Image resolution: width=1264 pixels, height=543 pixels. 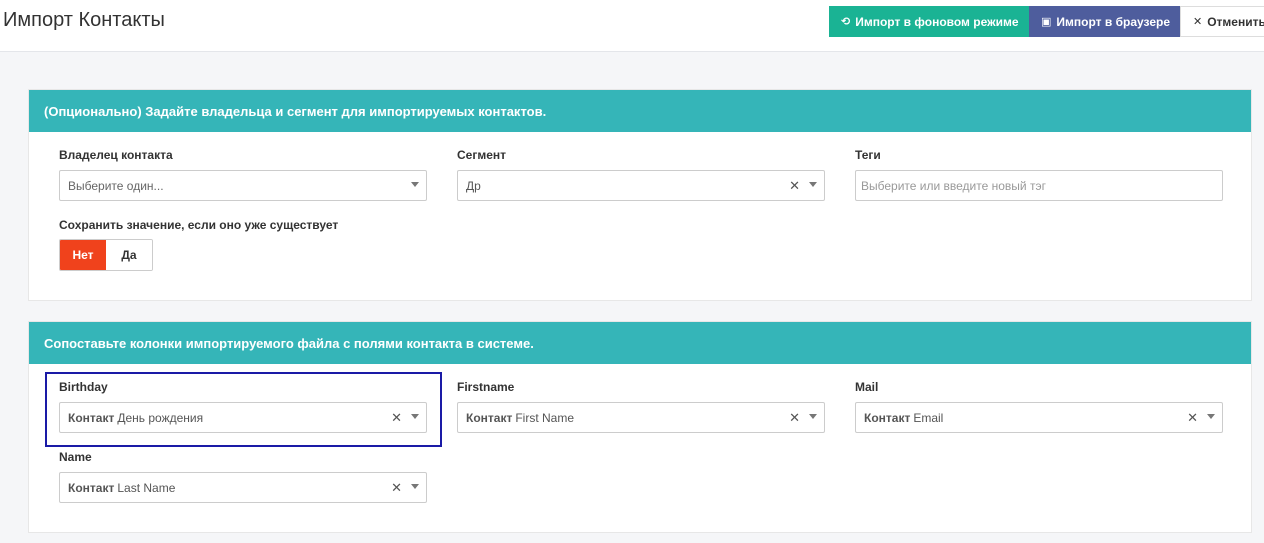 What do you see at coordinates (83, 255) in the screenshot?
I see `toggle-no-option: Нет` at bounding box center [83, 255].